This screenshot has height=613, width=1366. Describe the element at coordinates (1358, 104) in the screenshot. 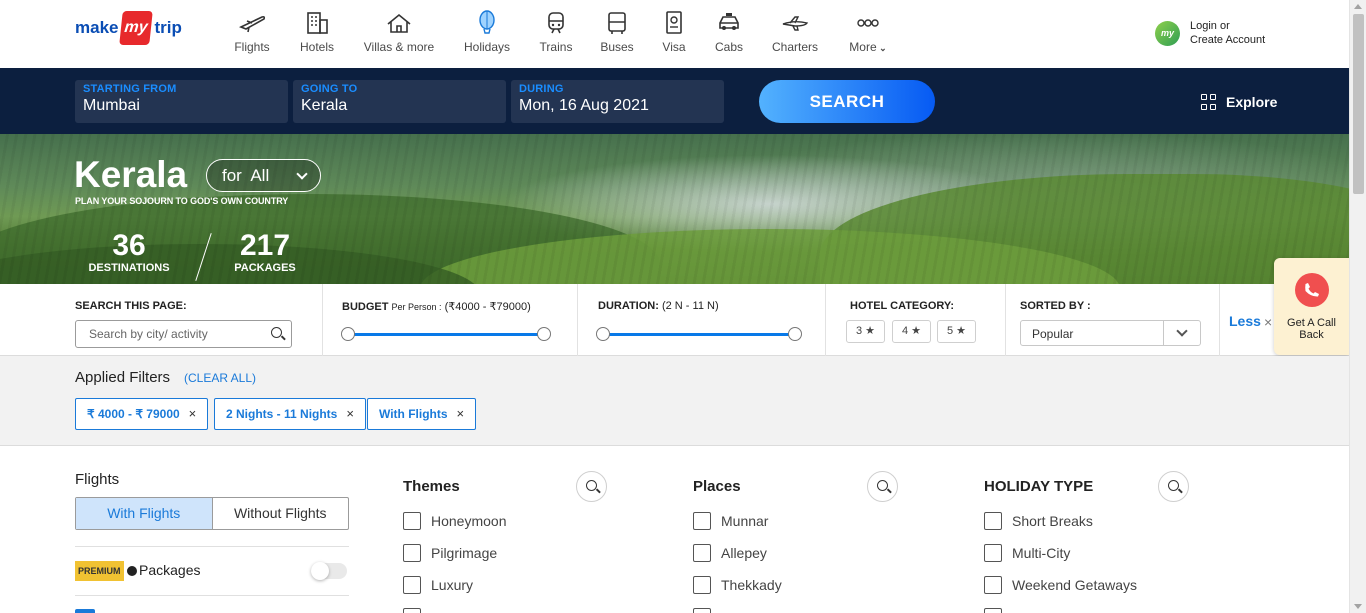

I see `scrollbar-thumb` at that location.